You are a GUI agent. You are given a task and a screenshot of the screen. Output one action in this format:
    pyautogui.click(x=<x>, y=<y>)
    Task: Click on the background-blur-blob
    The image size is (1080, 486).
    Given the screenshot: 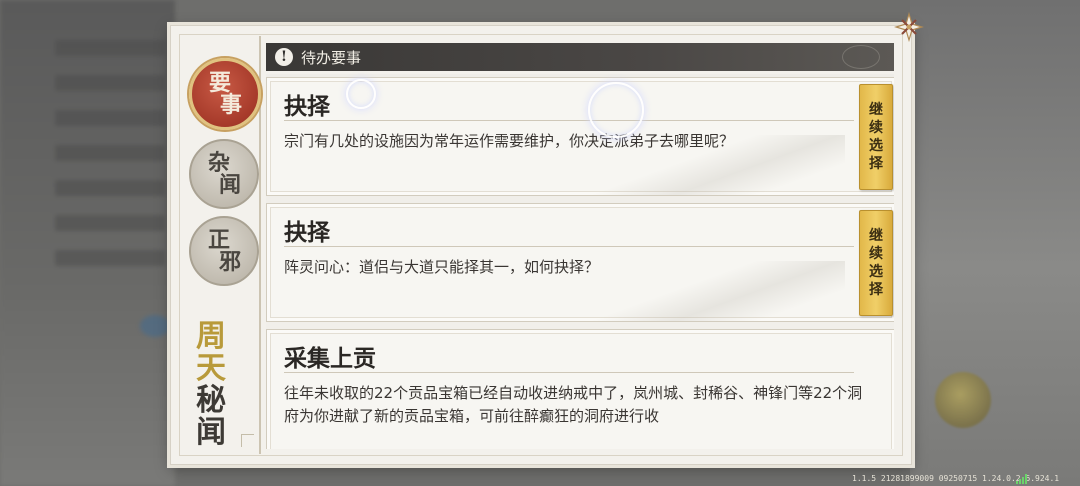 What is the action you would take?
    pyautogui.click(x=155, y=326)
    